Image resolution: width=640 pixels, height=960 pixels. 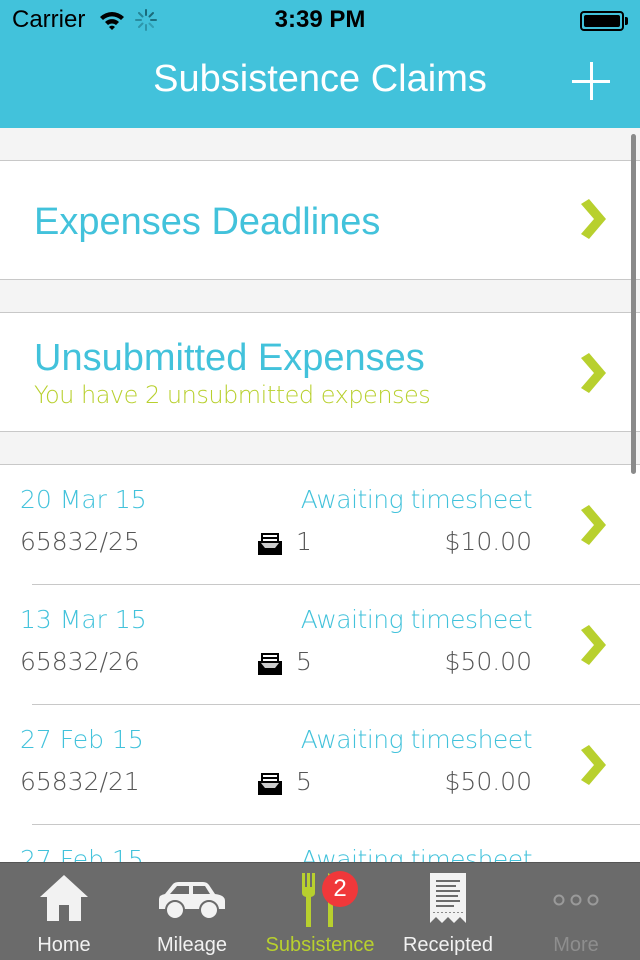 I want to click on tab-more: More, so click(x=576, y=911).